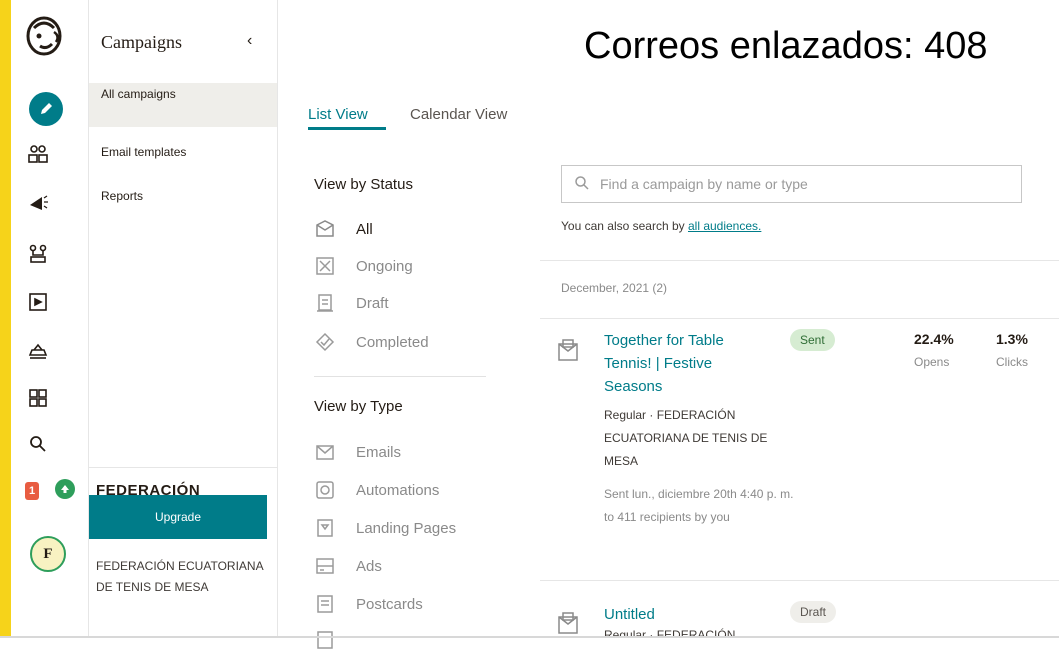 The height and width of the screenshot is (652, 1059). What do you see at coordinates (934, 339) in the screenshot?
I see `opens-value: 22.4%` at bounding box center [934, 339].